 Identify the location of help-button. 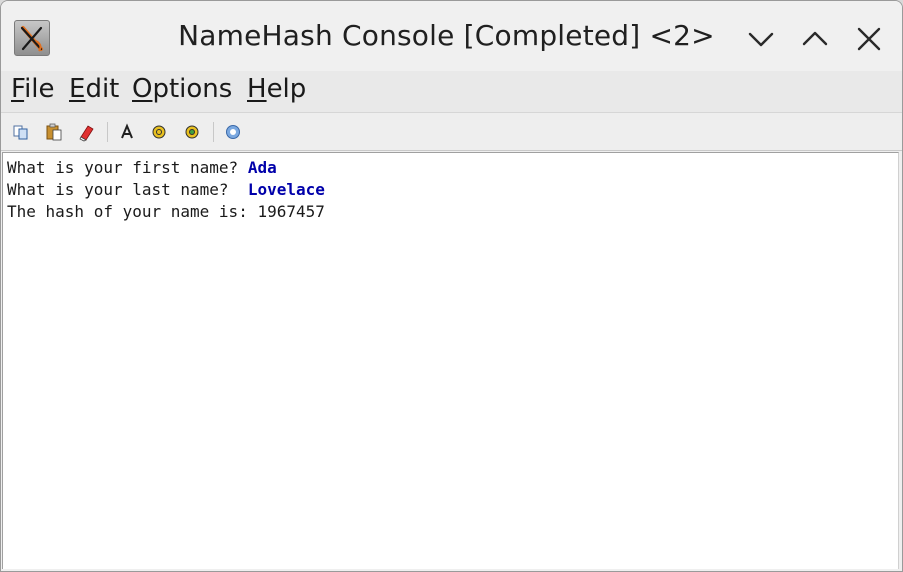
(233, 132).